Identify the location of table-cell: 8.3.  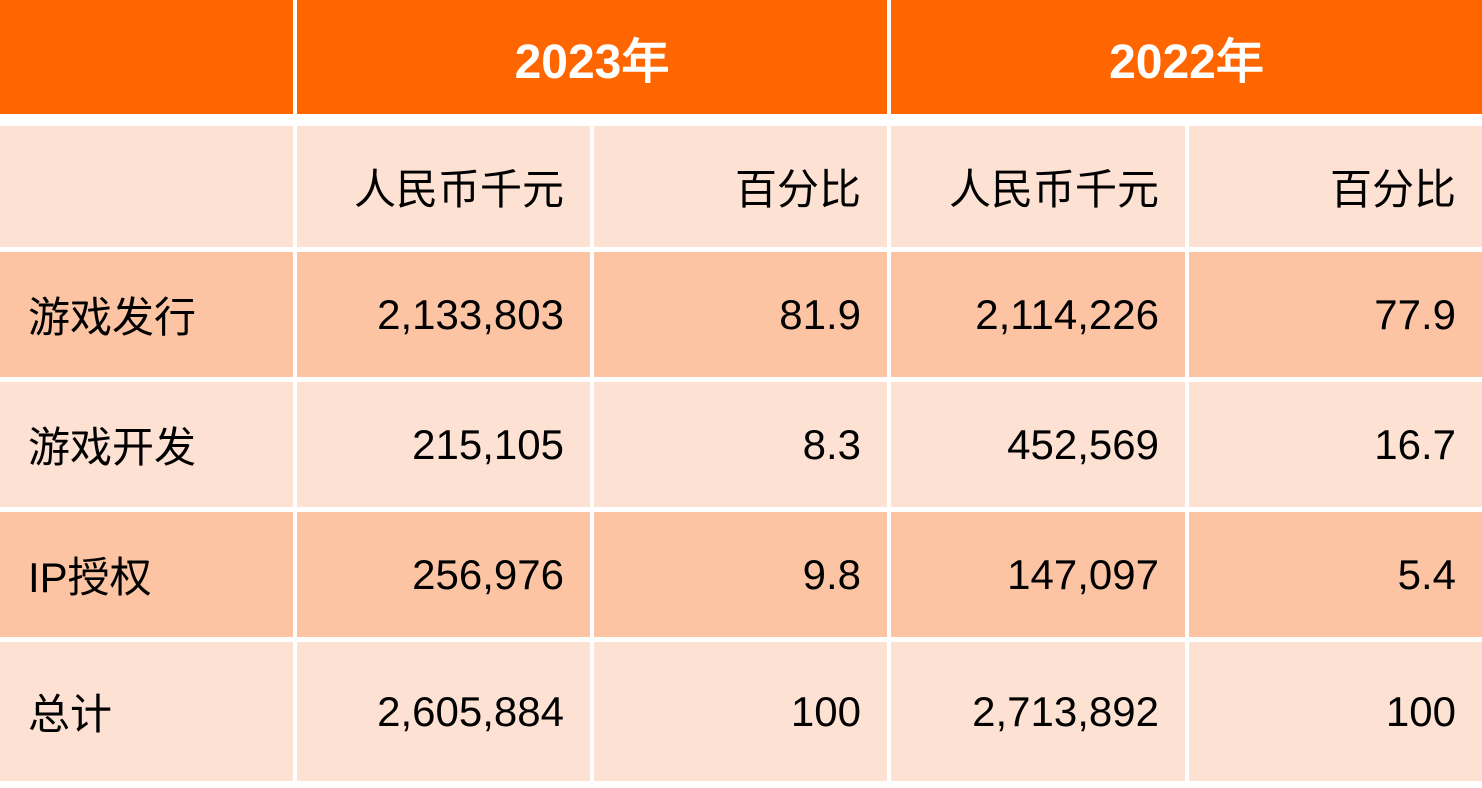
(740, 444).